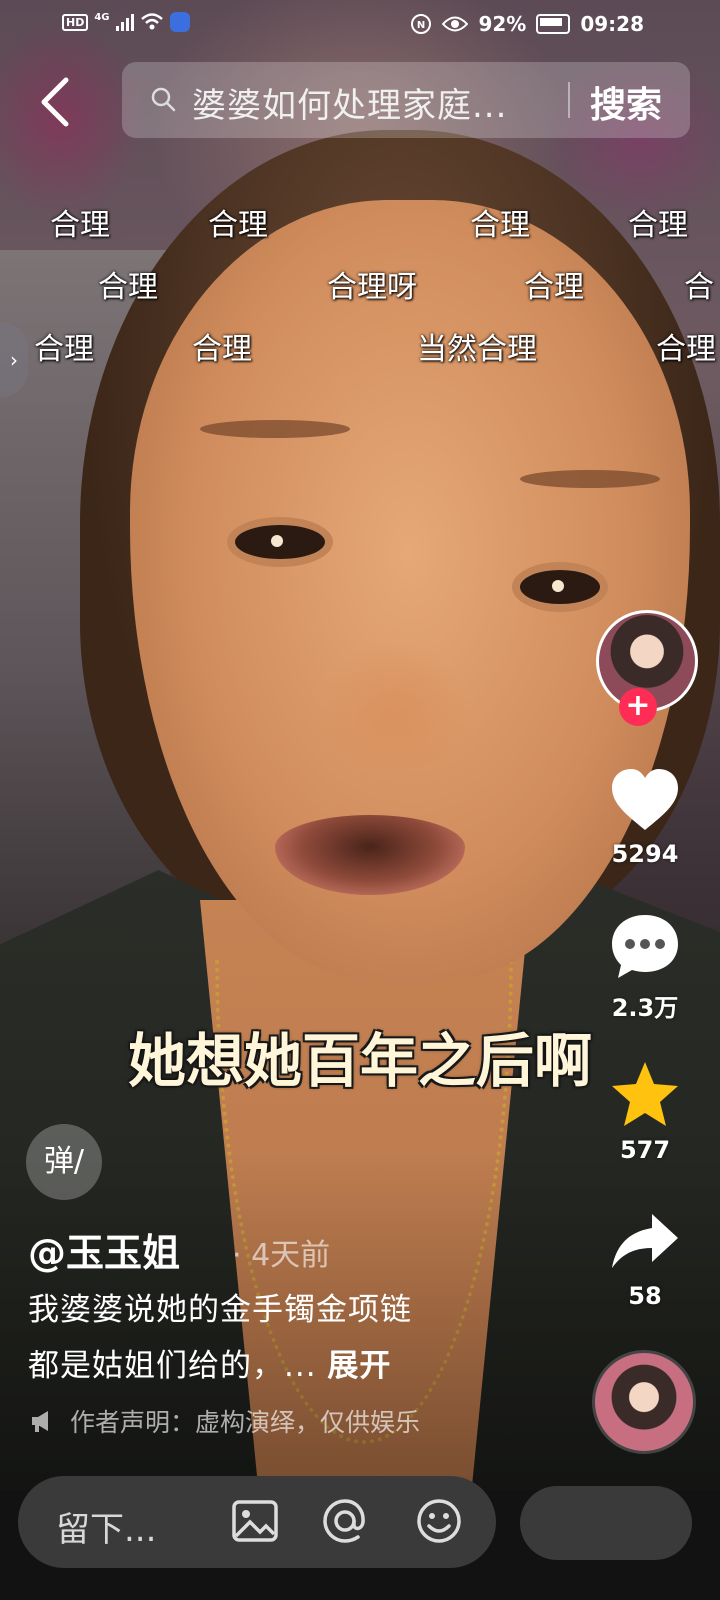 This screenshot has width=720, height=1600. I want to click on image-icon, so click(255, 1521).